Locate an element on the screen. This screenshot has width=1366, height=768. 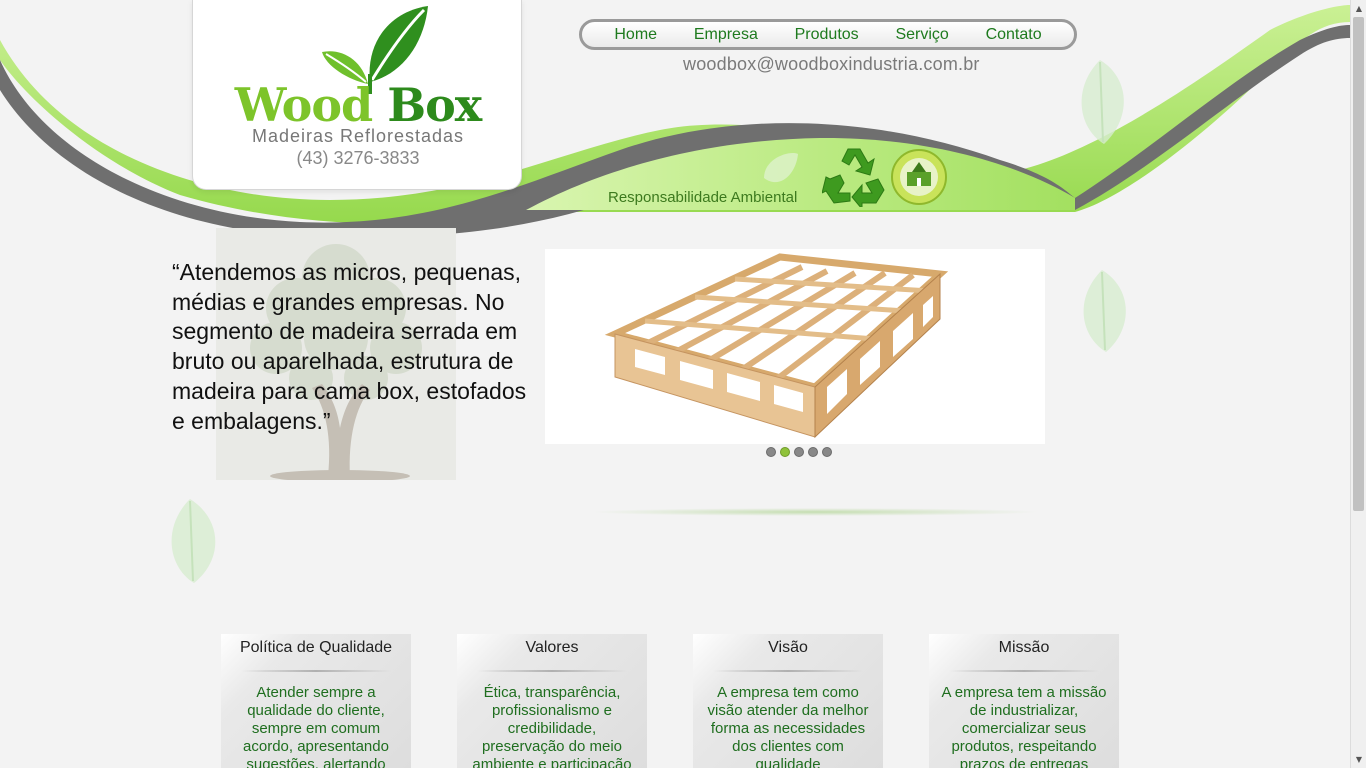
logo-tagline: Madeiras Reflorestadas is located at coordinates (358, 136).